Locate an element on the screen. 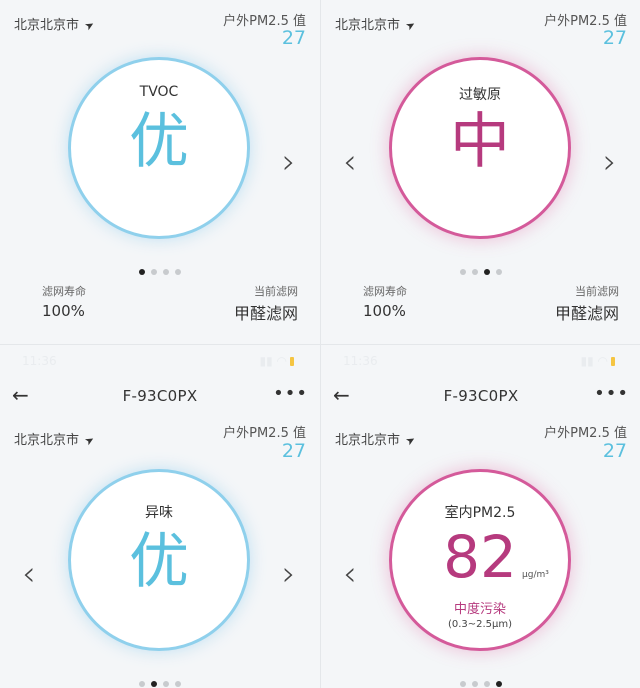 This screenshot has width=640, height=688. pollution-level: 中度污染 is located at coordinates (479, 609).